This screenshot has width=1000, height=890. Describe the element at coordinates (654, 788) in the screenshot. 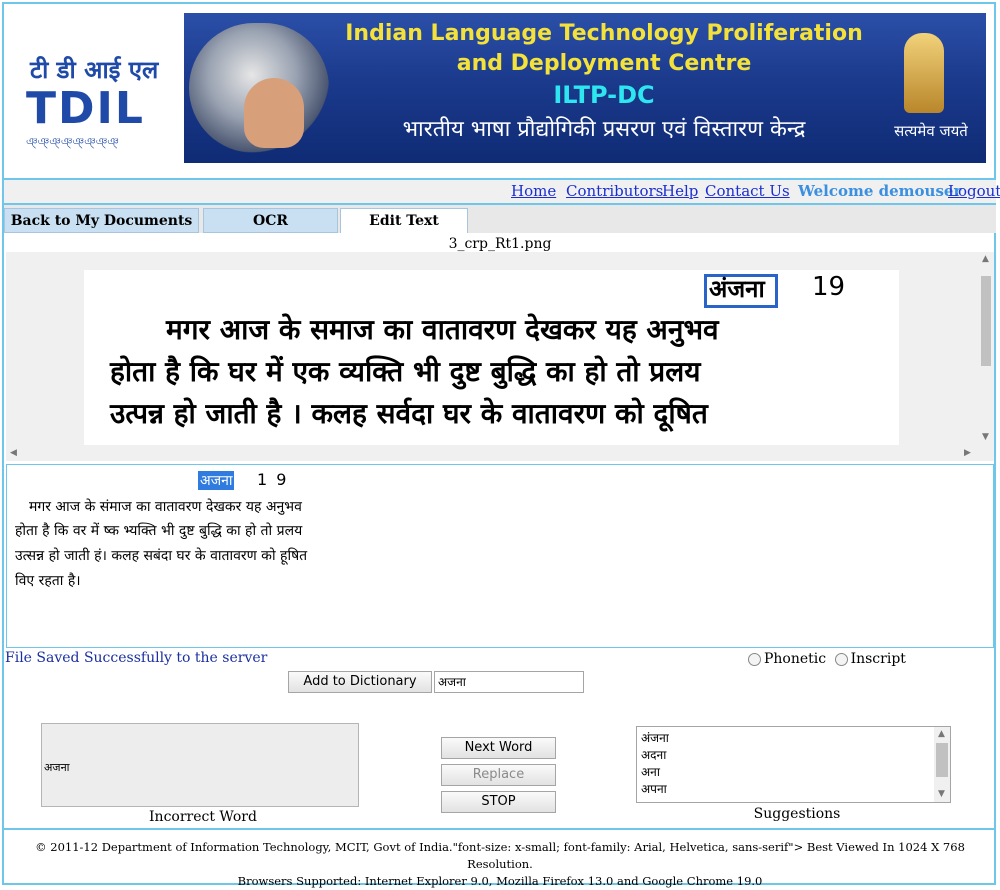

I see `suggestion-item: अपना` at that location.